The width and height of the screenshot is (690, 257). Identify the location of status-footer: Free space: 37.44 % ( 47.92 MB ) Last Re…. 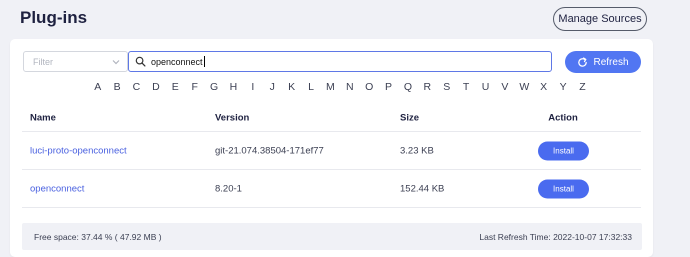
(332, 236).